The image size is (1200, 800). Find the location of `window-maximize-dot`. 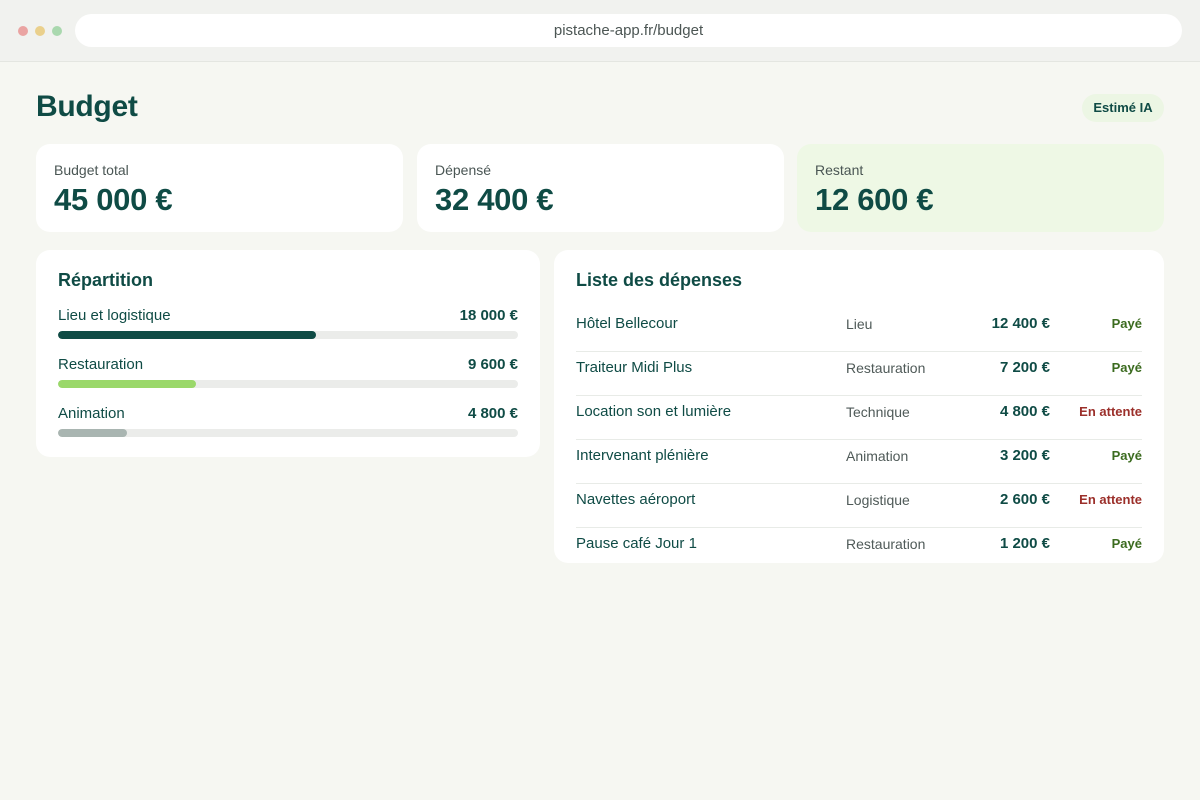

window-maximize-dot is located at coordinates (57, 31).